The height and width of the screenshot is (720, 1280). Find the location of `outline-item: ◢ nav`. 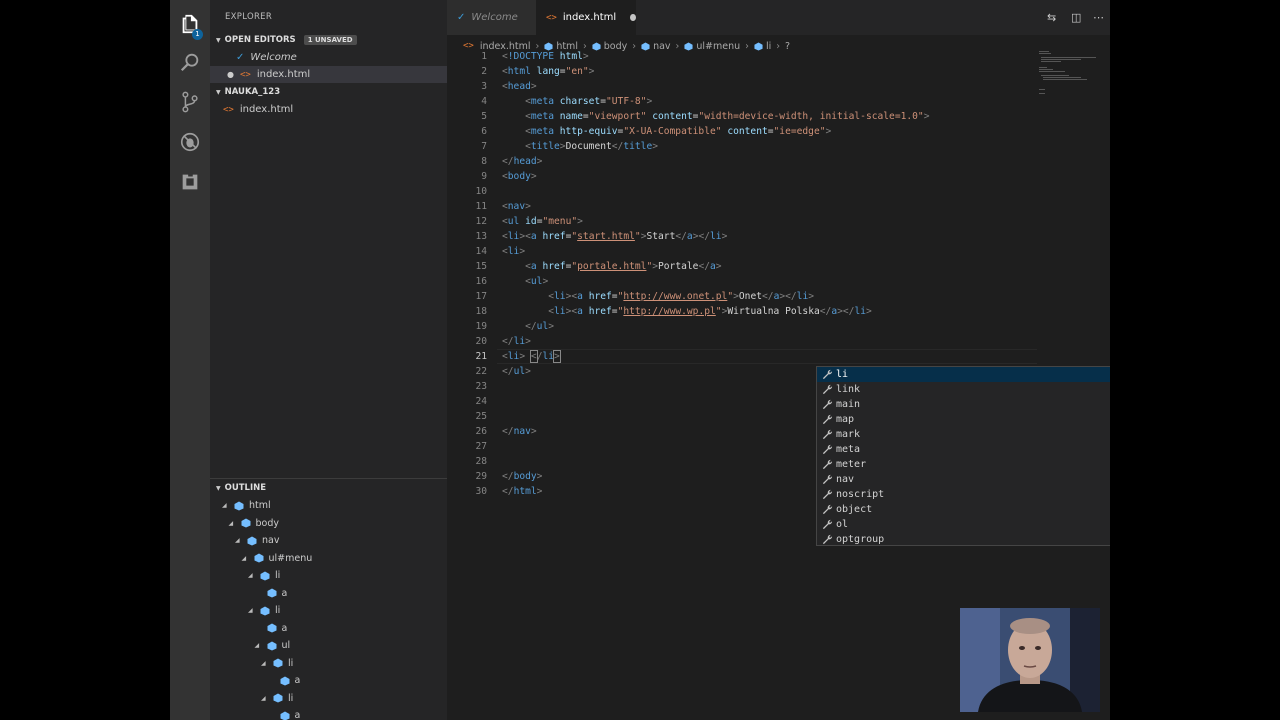

outline-item: ◢ nav is located at coordinates (257, 540).